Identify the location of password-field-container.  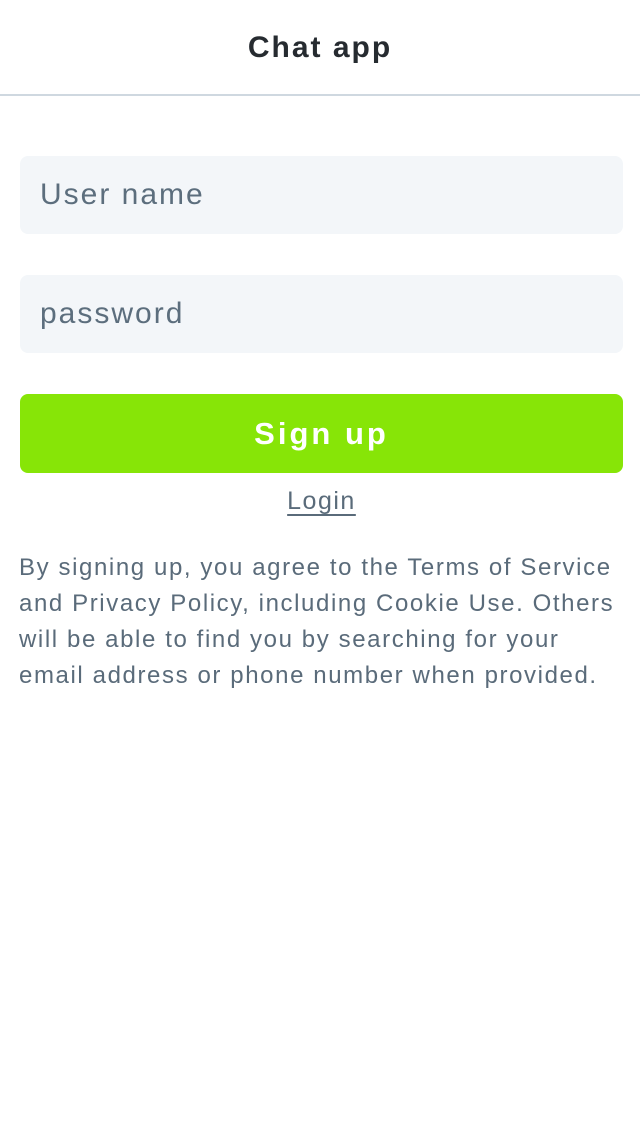
(321, 314).